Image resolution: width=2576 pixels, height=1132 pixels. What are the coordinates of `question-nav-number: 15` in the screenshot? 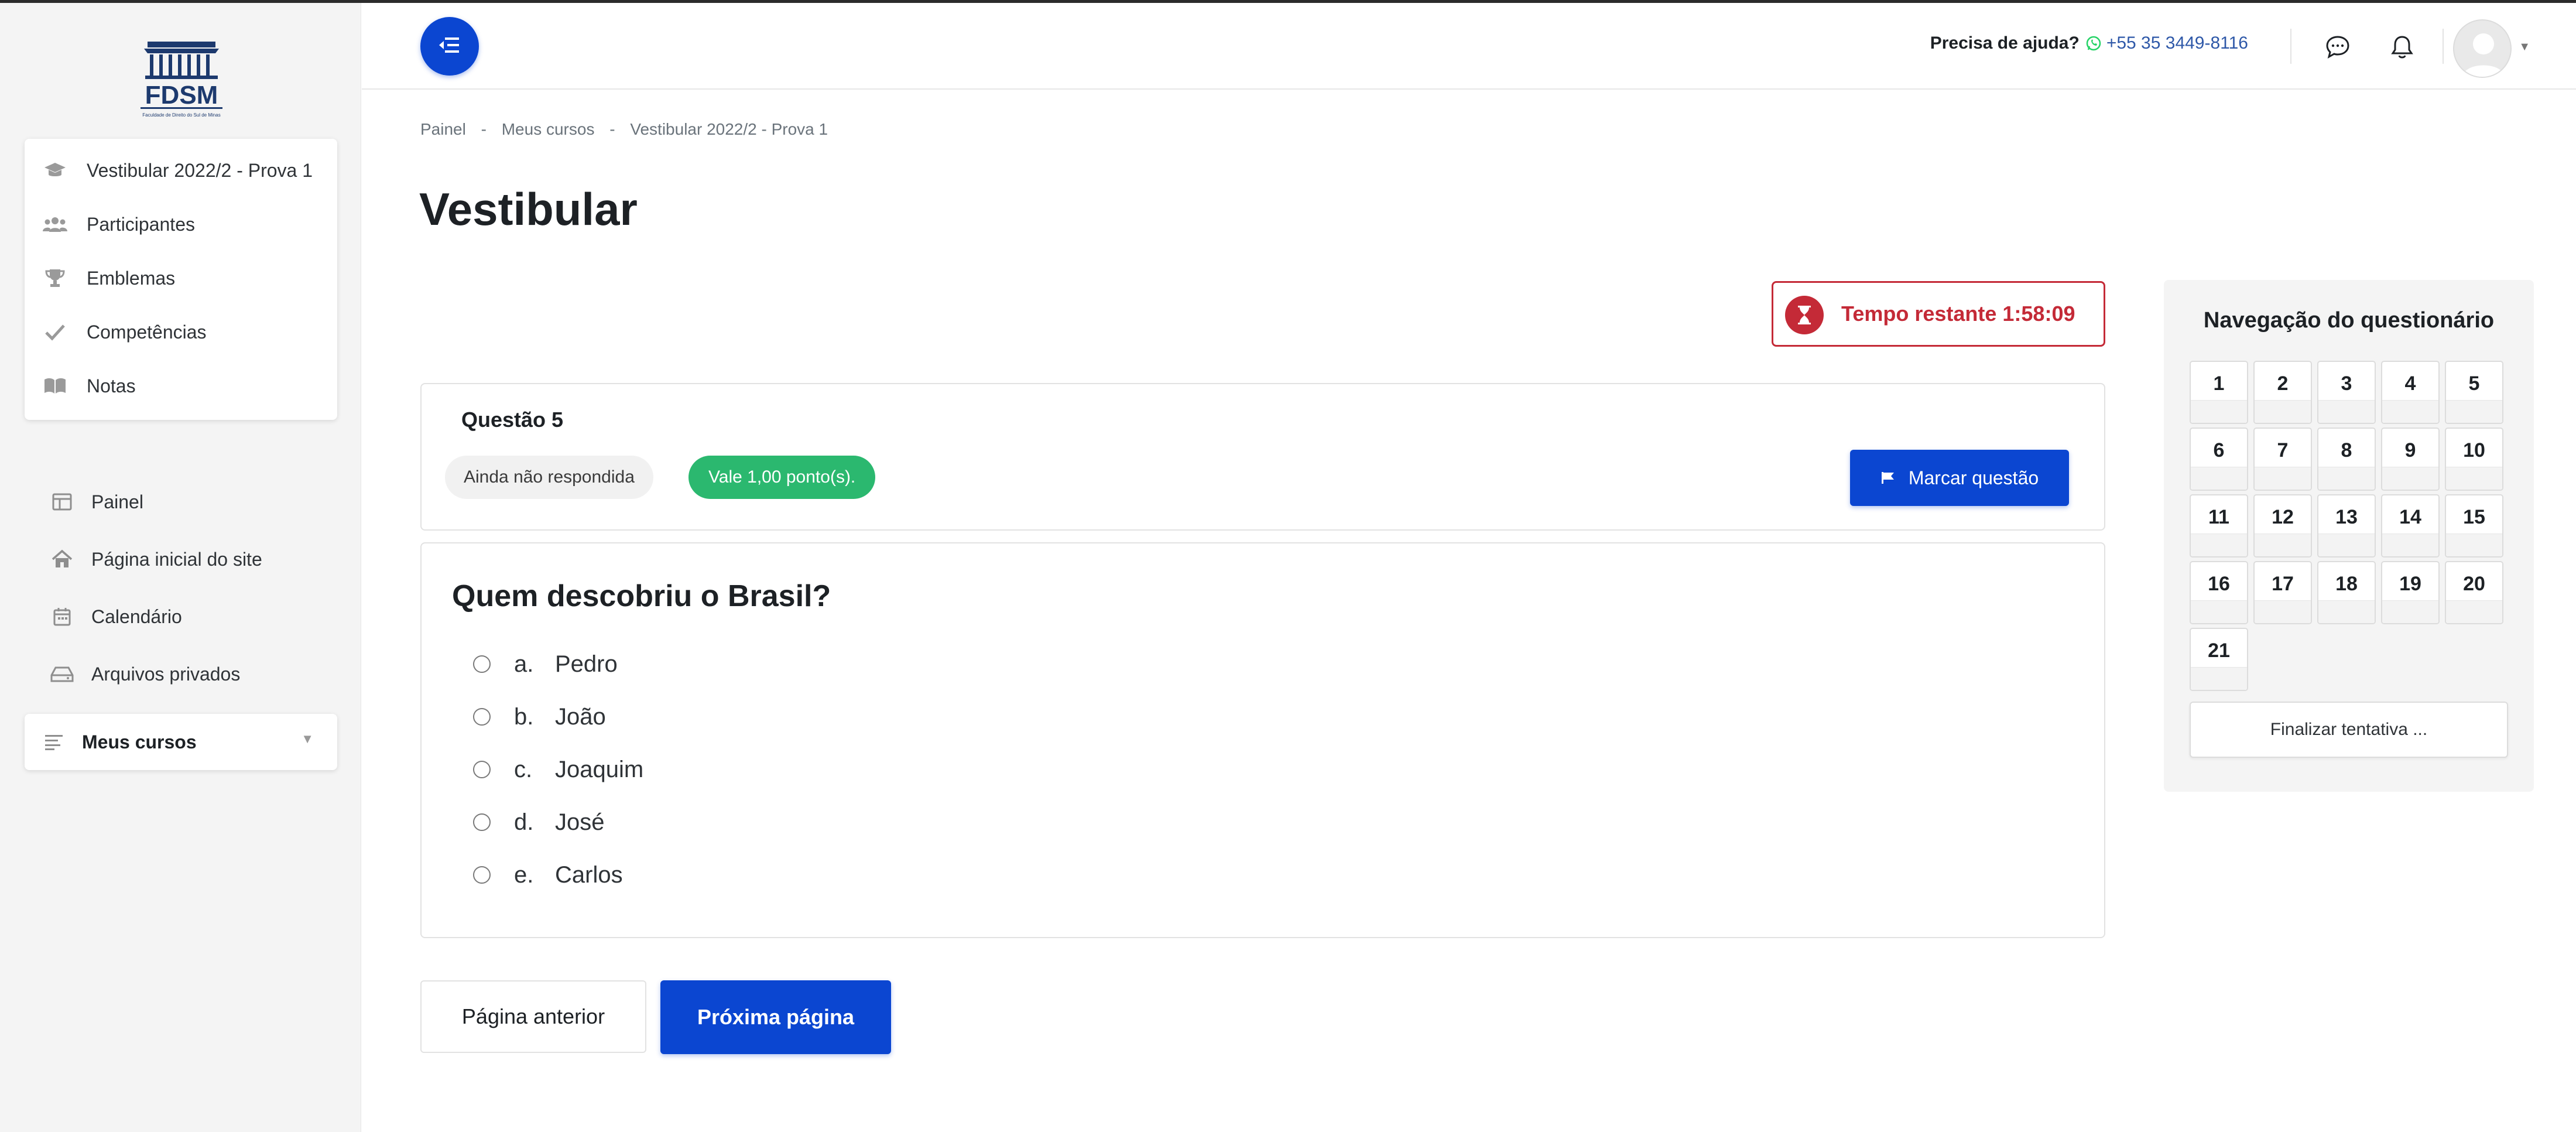 It's located at (2474, 517).